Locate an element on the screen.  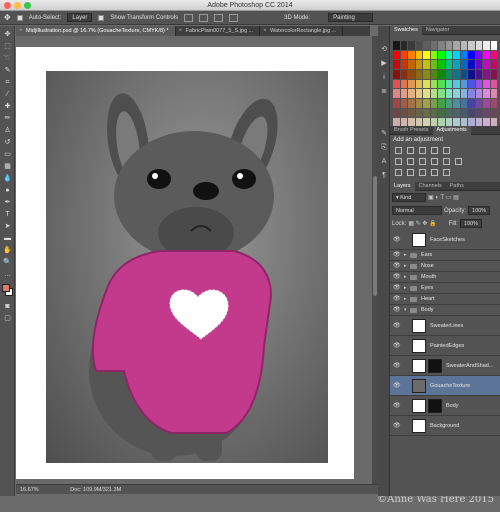
opacity-field: 100% is located at coordinates (479, 210).